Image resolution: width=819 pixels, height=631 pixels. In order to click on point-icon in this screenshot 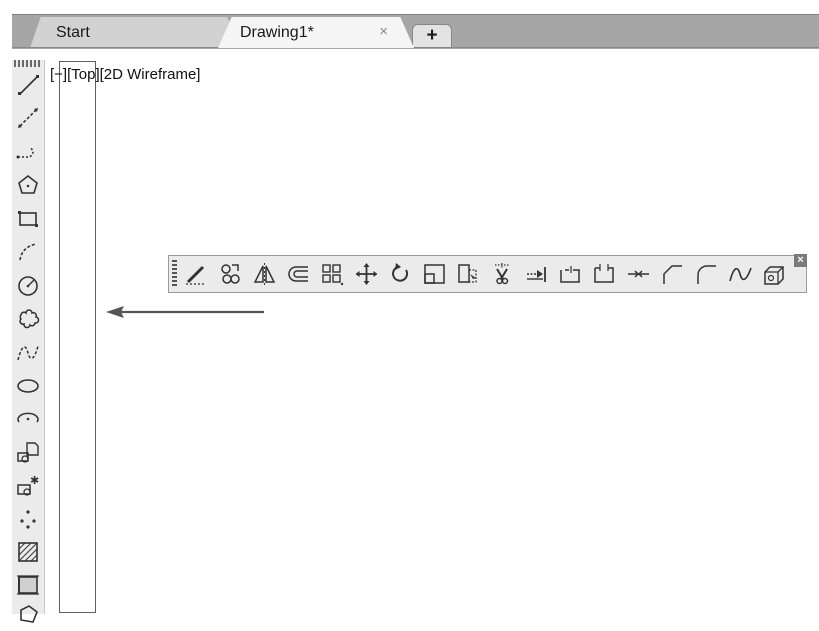, I will do `click(28, 519)`.